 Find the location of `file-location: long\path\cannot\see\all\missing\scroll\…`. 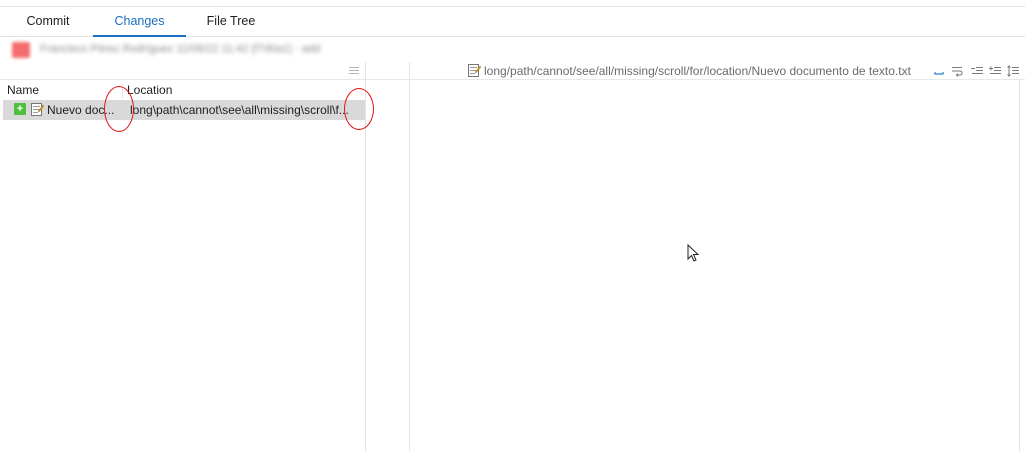

file-location: long\path\cannot\see\all\missing\scroll\… is located at coordinates (239, 110).